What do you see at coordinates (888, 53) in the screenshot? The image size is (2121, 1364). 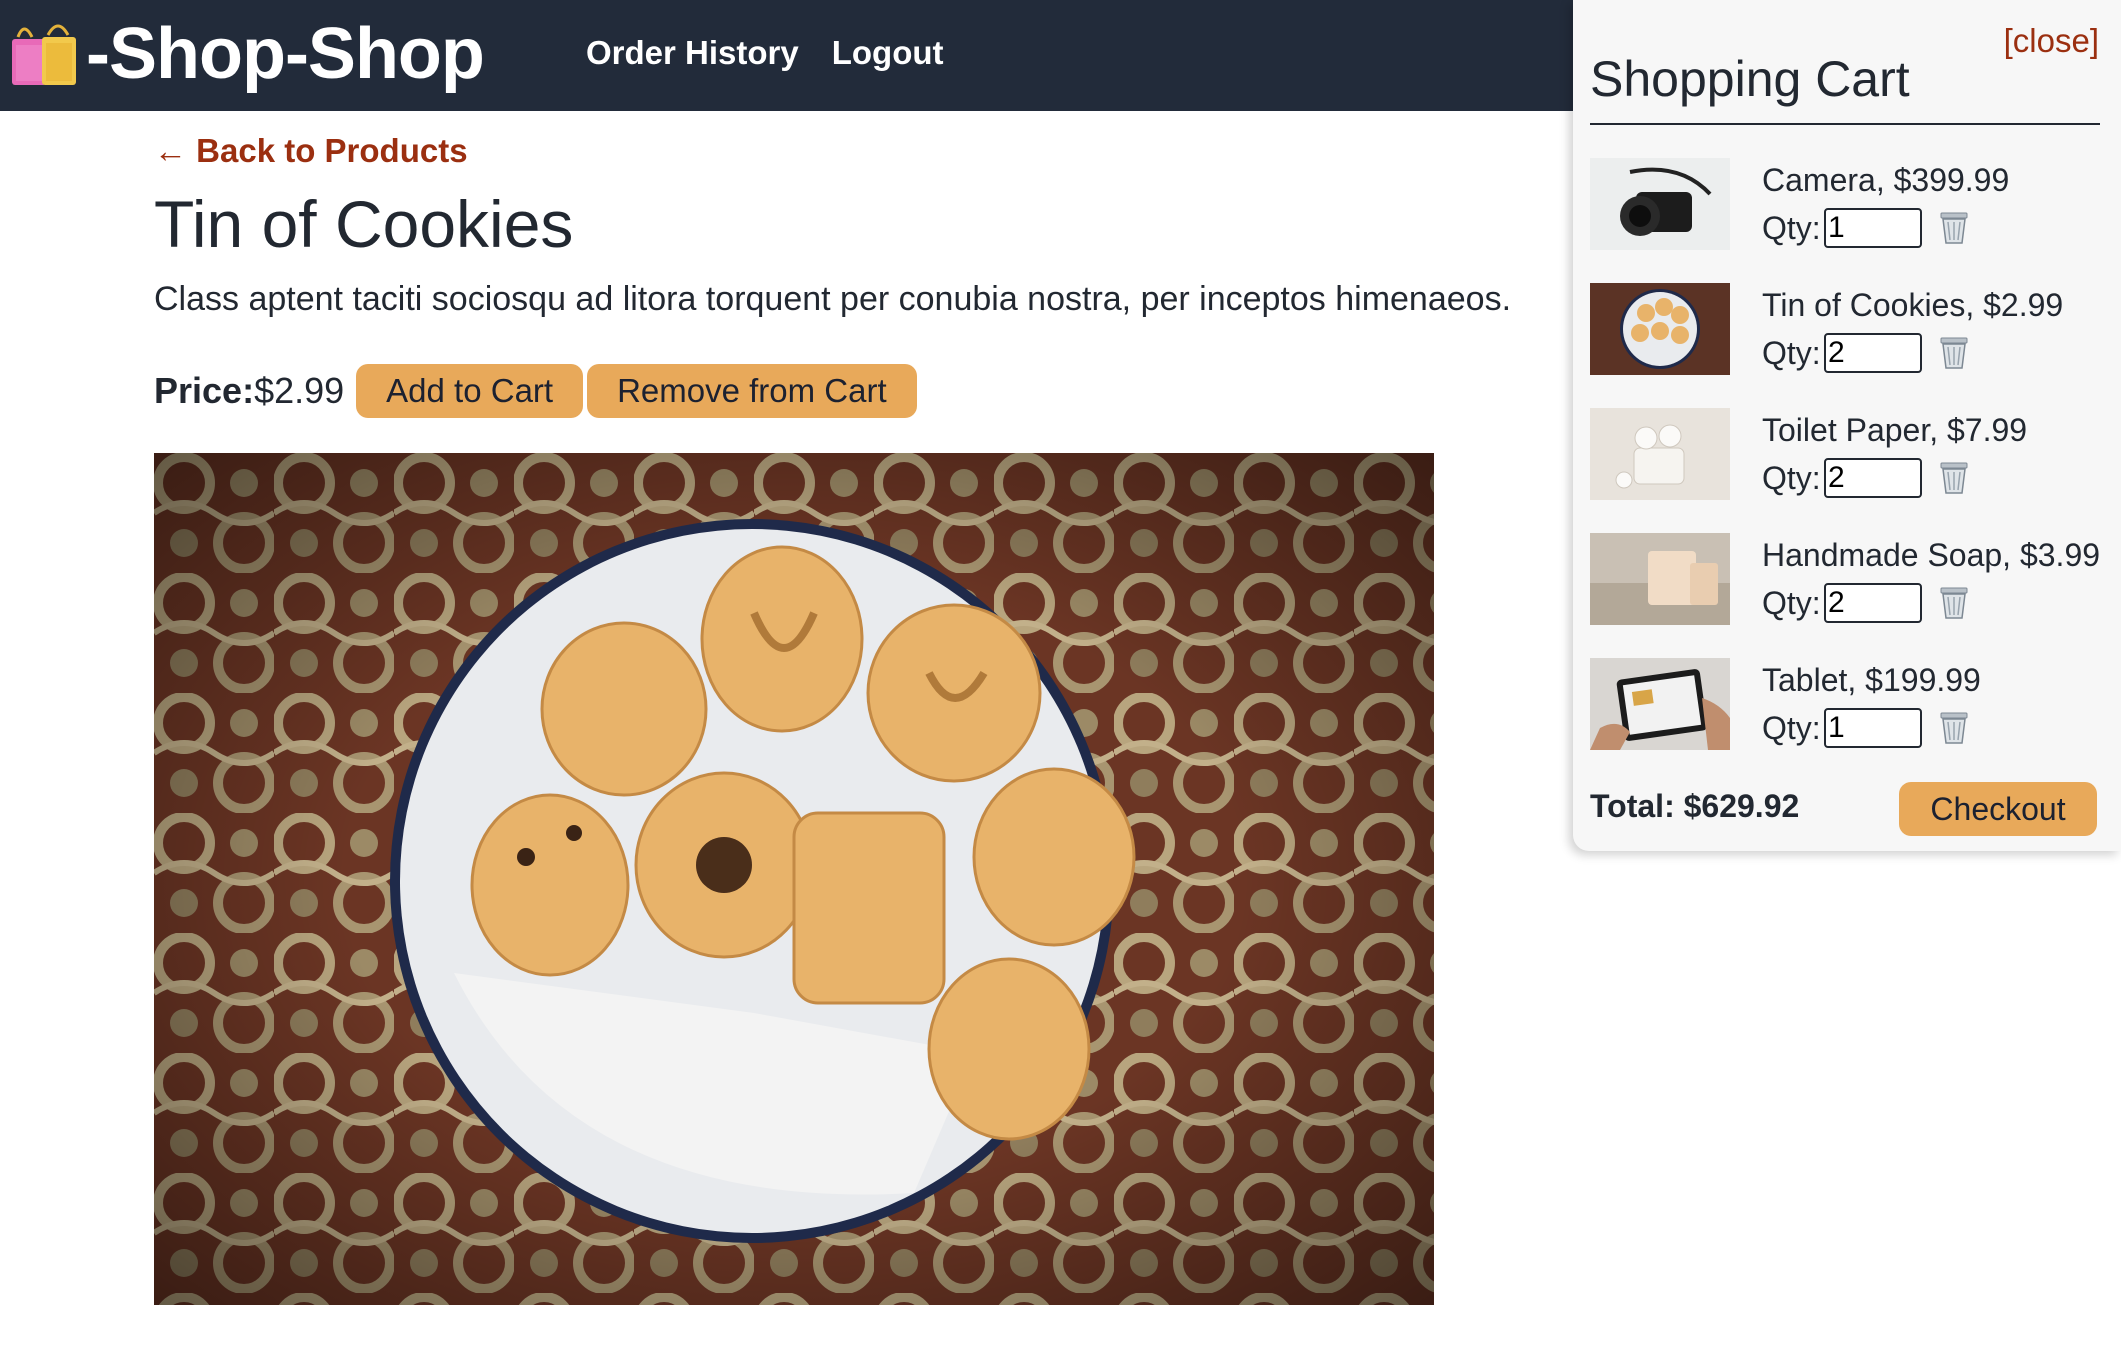 I see `logout-link: Logout` at bounding box center [888, 53].